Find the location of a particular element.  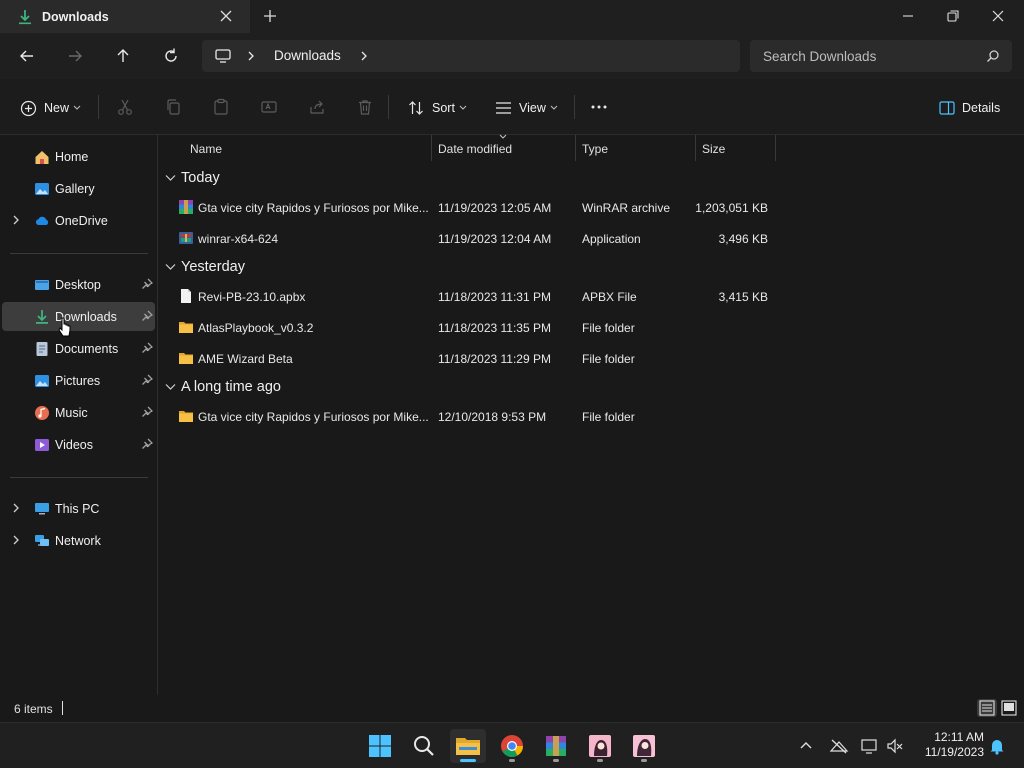

column-divider is located at coordinates (775, 148).